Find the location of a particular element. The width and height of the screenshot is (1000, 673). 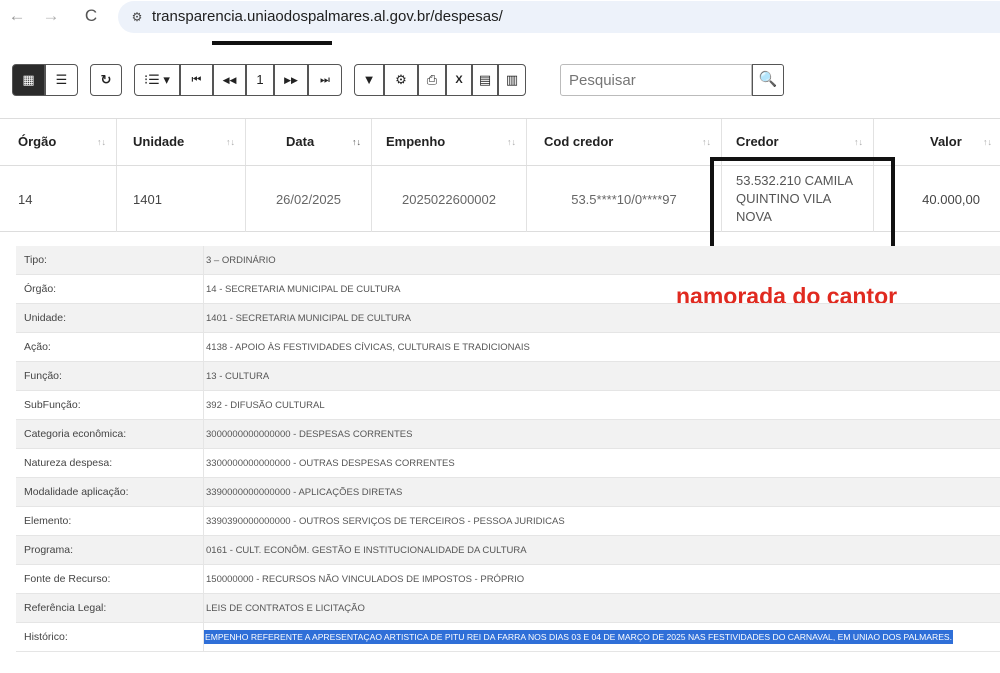

detail-label: Referência Legal: is located at coordinates (65, 608).